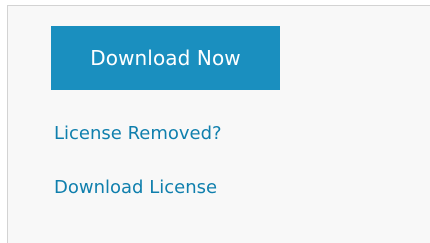  I want to click on download-now-button: Download Now, so click(165, 58).